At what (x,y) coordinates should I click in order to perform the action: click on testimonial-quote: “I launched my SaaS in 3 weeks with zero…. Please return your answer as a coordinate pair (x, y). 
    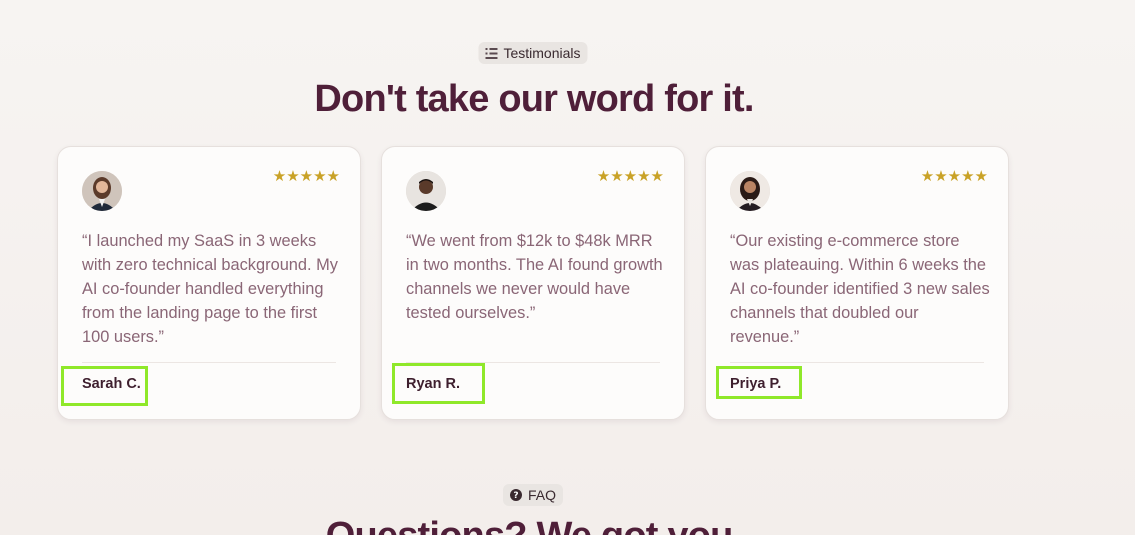
    Looking at the image, I should click on (210, 289).